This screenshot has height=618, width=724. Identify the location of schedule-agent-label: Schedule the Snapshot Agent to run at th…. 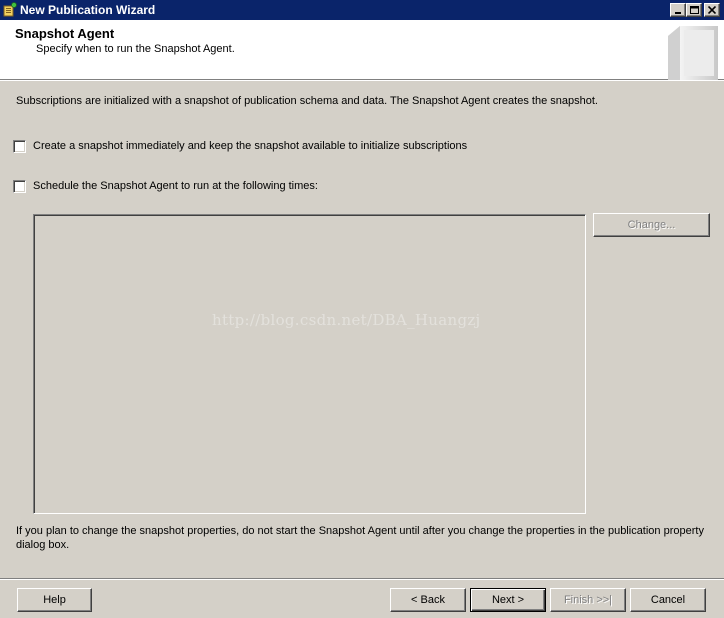
(175, 186).